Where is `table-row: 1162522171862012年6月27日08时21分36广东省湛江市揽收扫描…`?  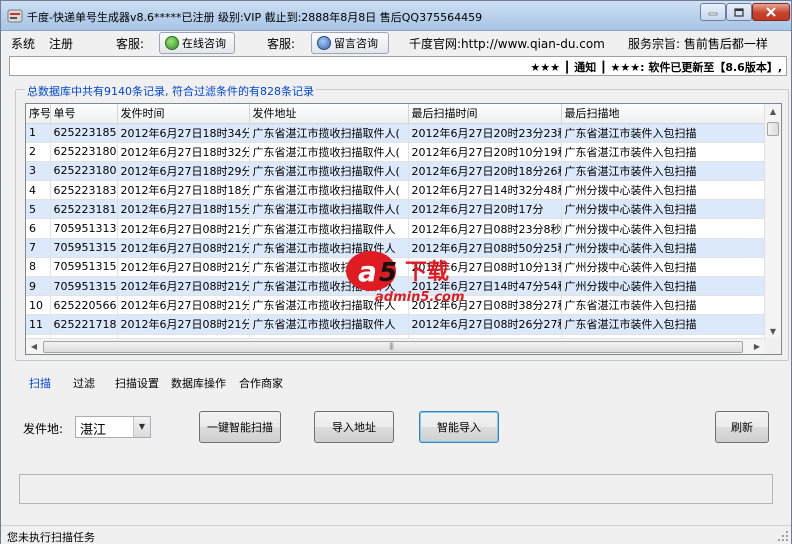
table-row: 1162522171862012年6月27日08时21分36广东省湛江市揽收扫描… is located at coordinates (396, 324).